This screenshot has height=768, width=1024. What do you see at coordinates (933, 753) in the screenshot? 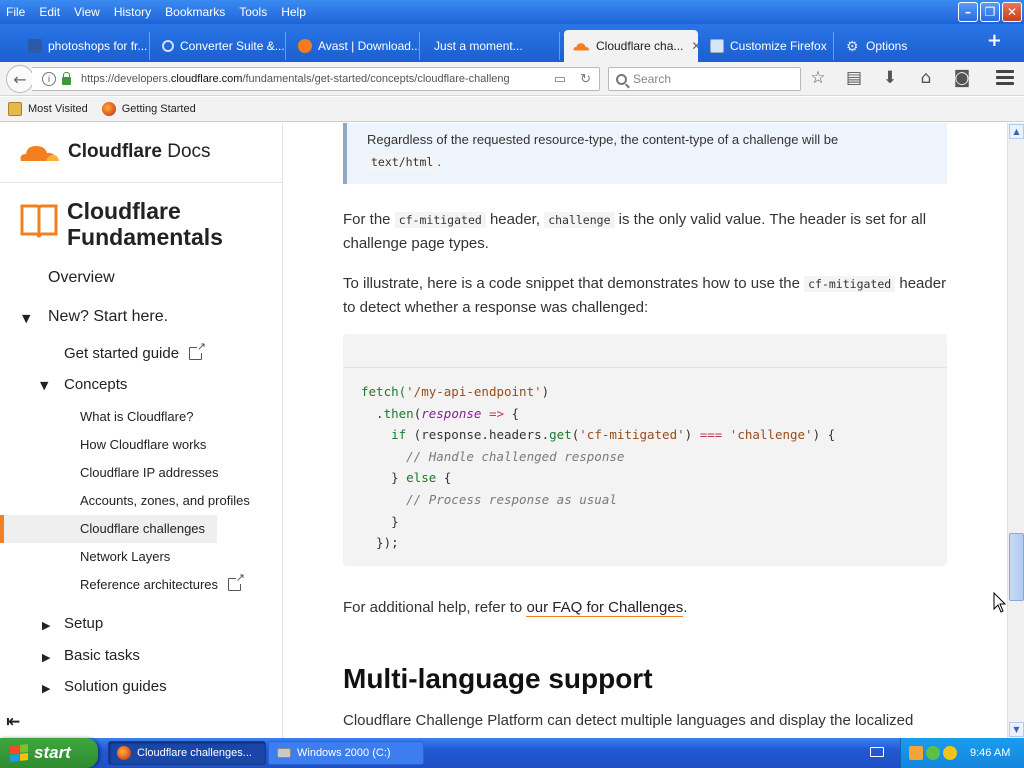
I see `tray-network-icon` at bounding box center [933, 753].